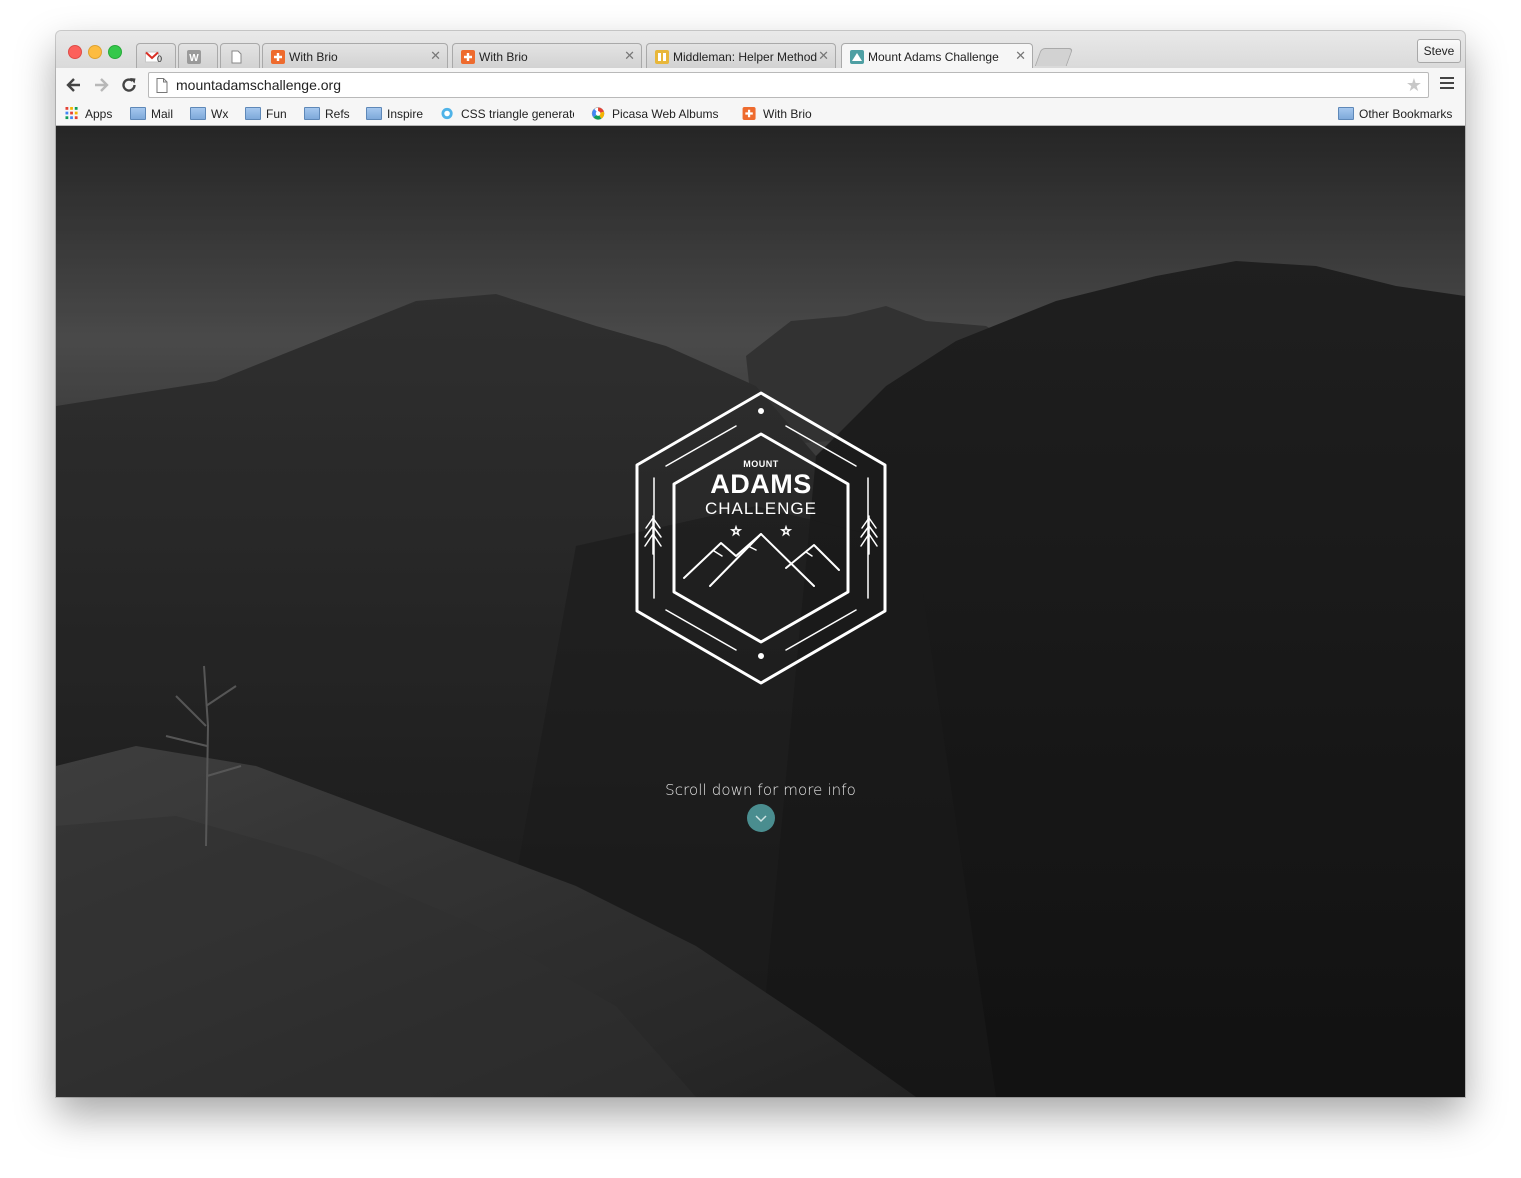 Image resolution: width=1521 pixels, height=1178 pixels. I want to click on blank-page-icon, so click(236, 57).